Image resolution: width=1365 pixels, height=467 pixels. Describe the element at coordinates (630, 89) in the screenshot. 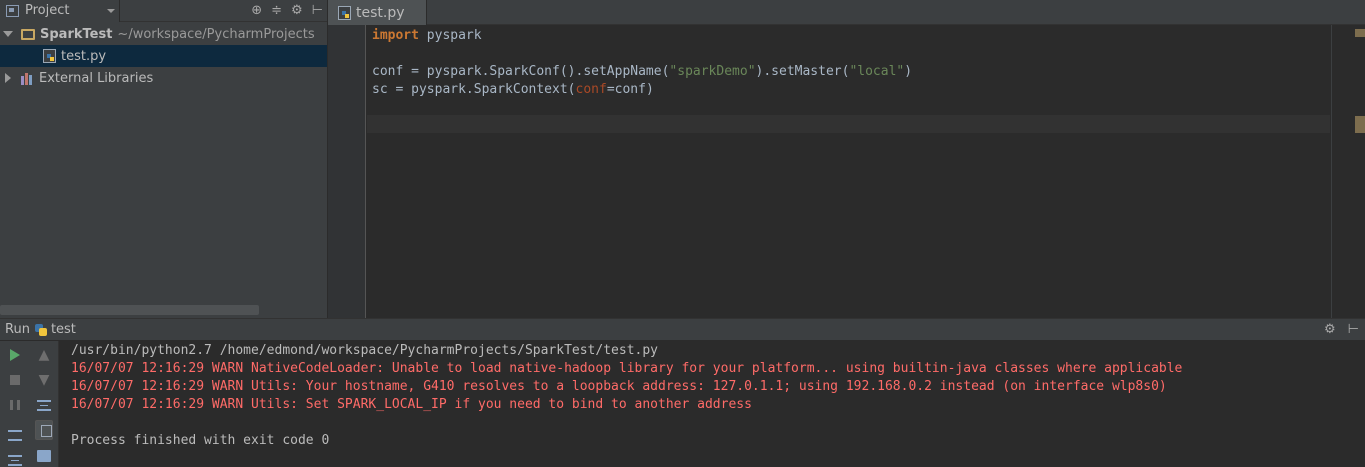

I see `code-text: =conf)` at that location.